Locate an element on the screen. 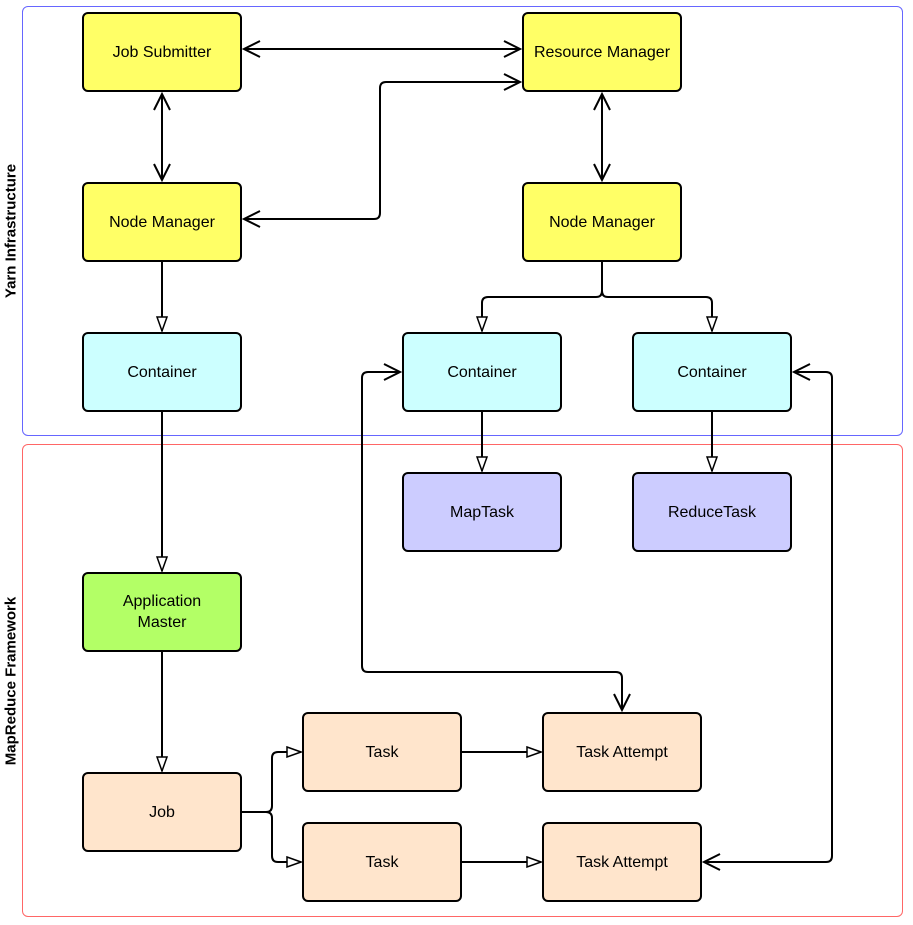  task-1-node: Task is located at coordinates (382, 752).